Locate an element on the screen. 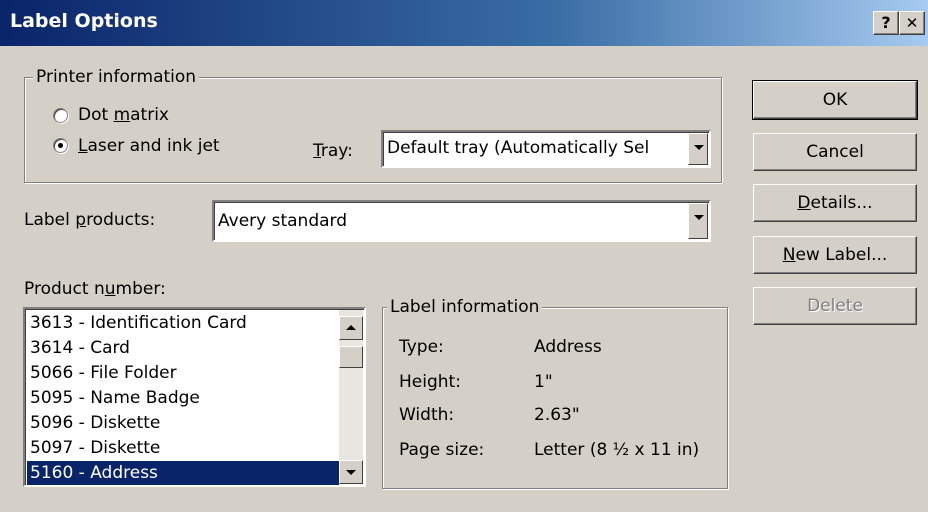  label-products-label: Label products: is located at coordinates (90, 220).